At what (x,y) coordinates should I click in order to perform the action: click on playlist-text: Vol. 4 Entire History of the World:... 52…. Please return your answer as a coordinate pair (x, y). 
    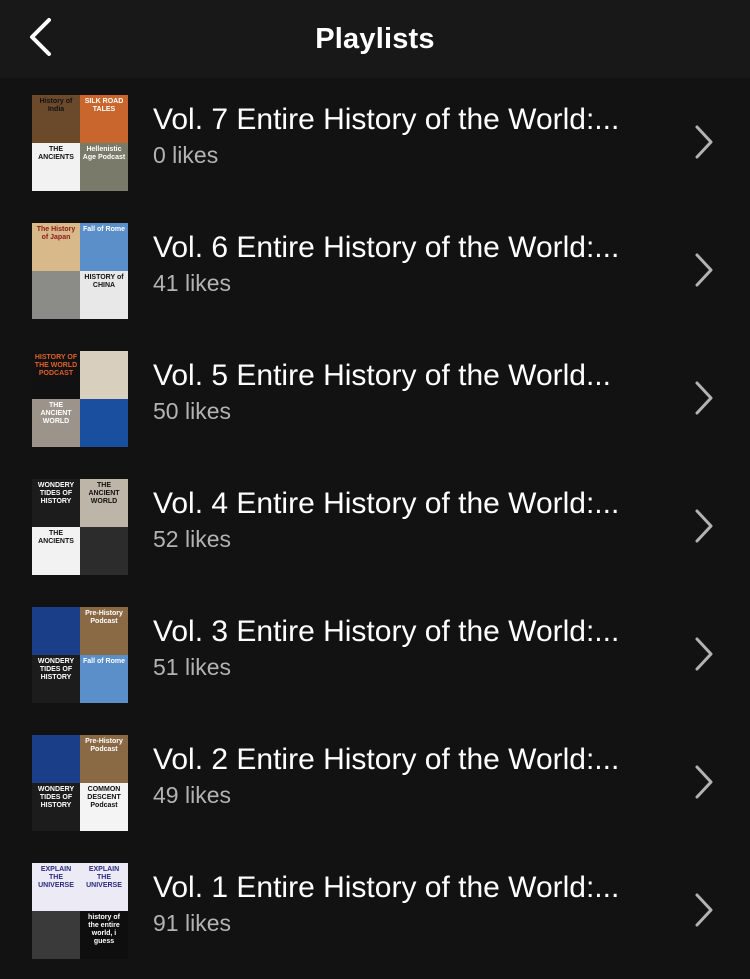
    Looking at the image, I should click on (413, 518).